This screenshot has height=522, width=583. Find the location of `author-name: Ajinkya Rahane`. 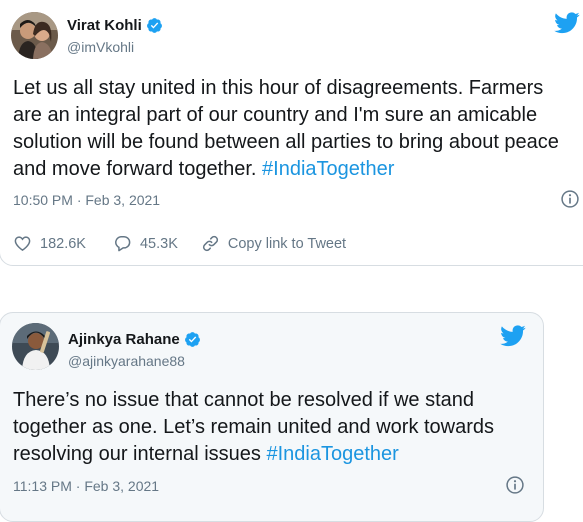

author-name: Ajinkya Rahane is located at coordinates (124, 339).